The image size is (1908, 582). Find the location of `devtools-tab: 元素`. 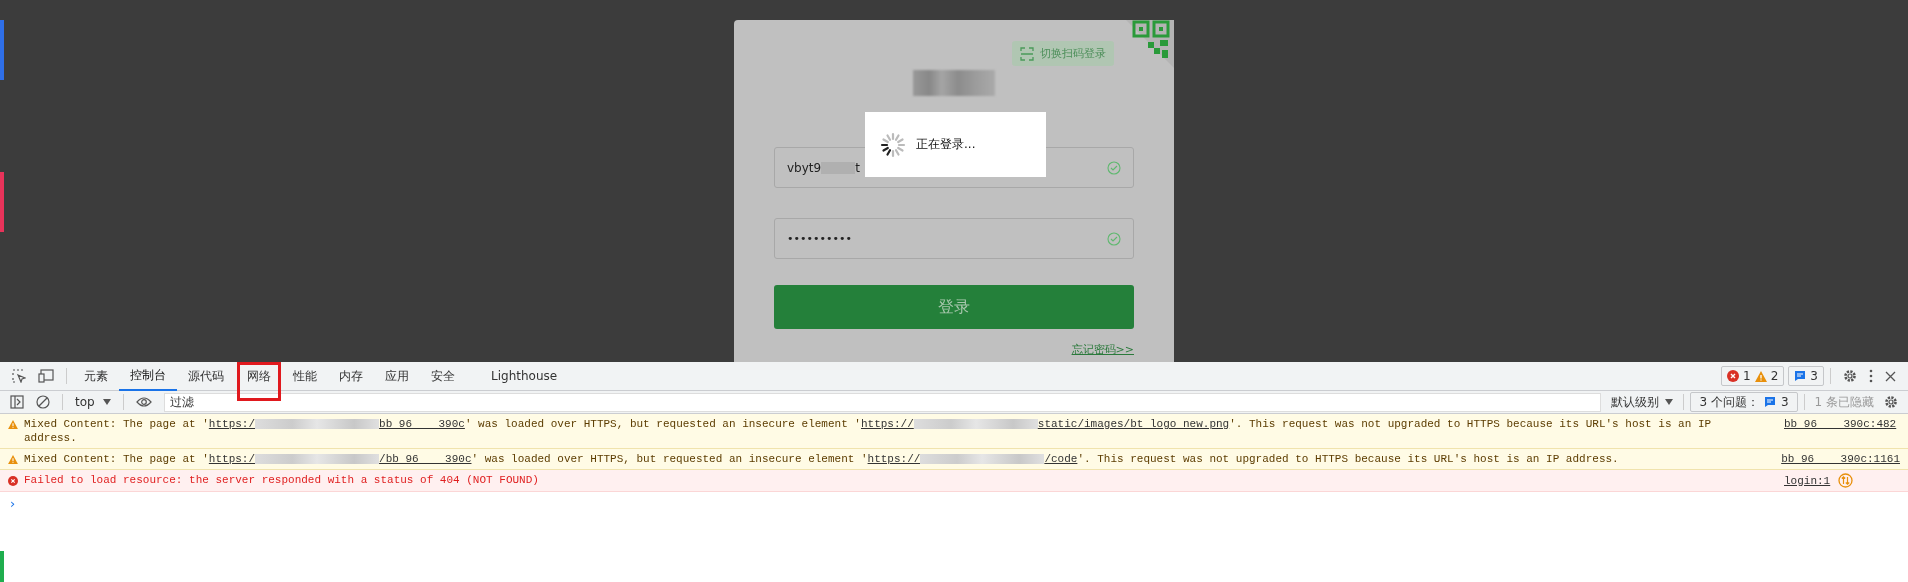

devtools-tab: 元素 is located at coordinates (96, 376).